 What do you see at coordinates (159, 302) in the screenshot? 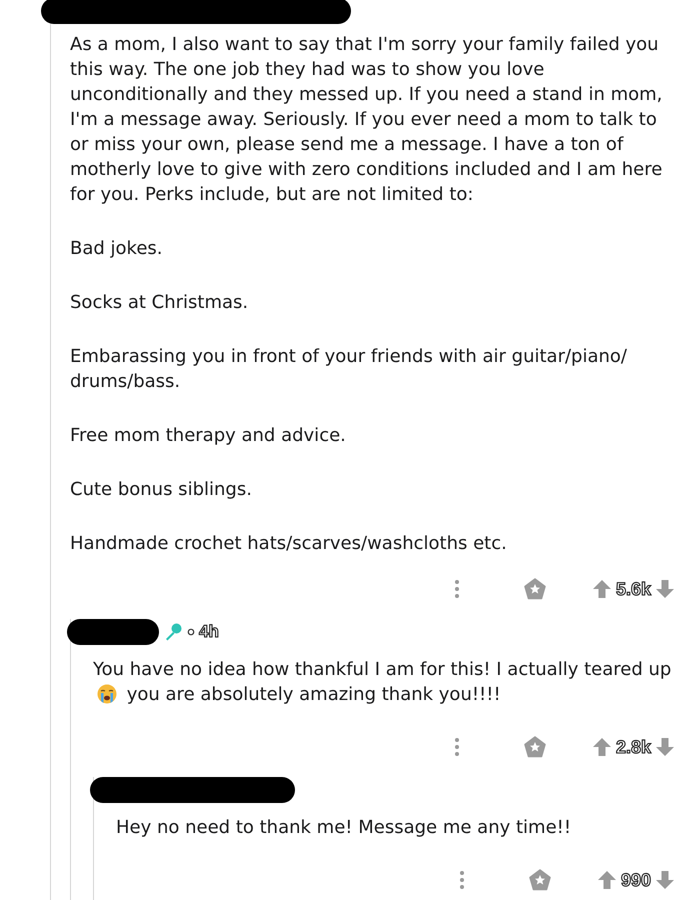
I see `comment-text: Socks at Christmas.` at bounding box center [159, 302].